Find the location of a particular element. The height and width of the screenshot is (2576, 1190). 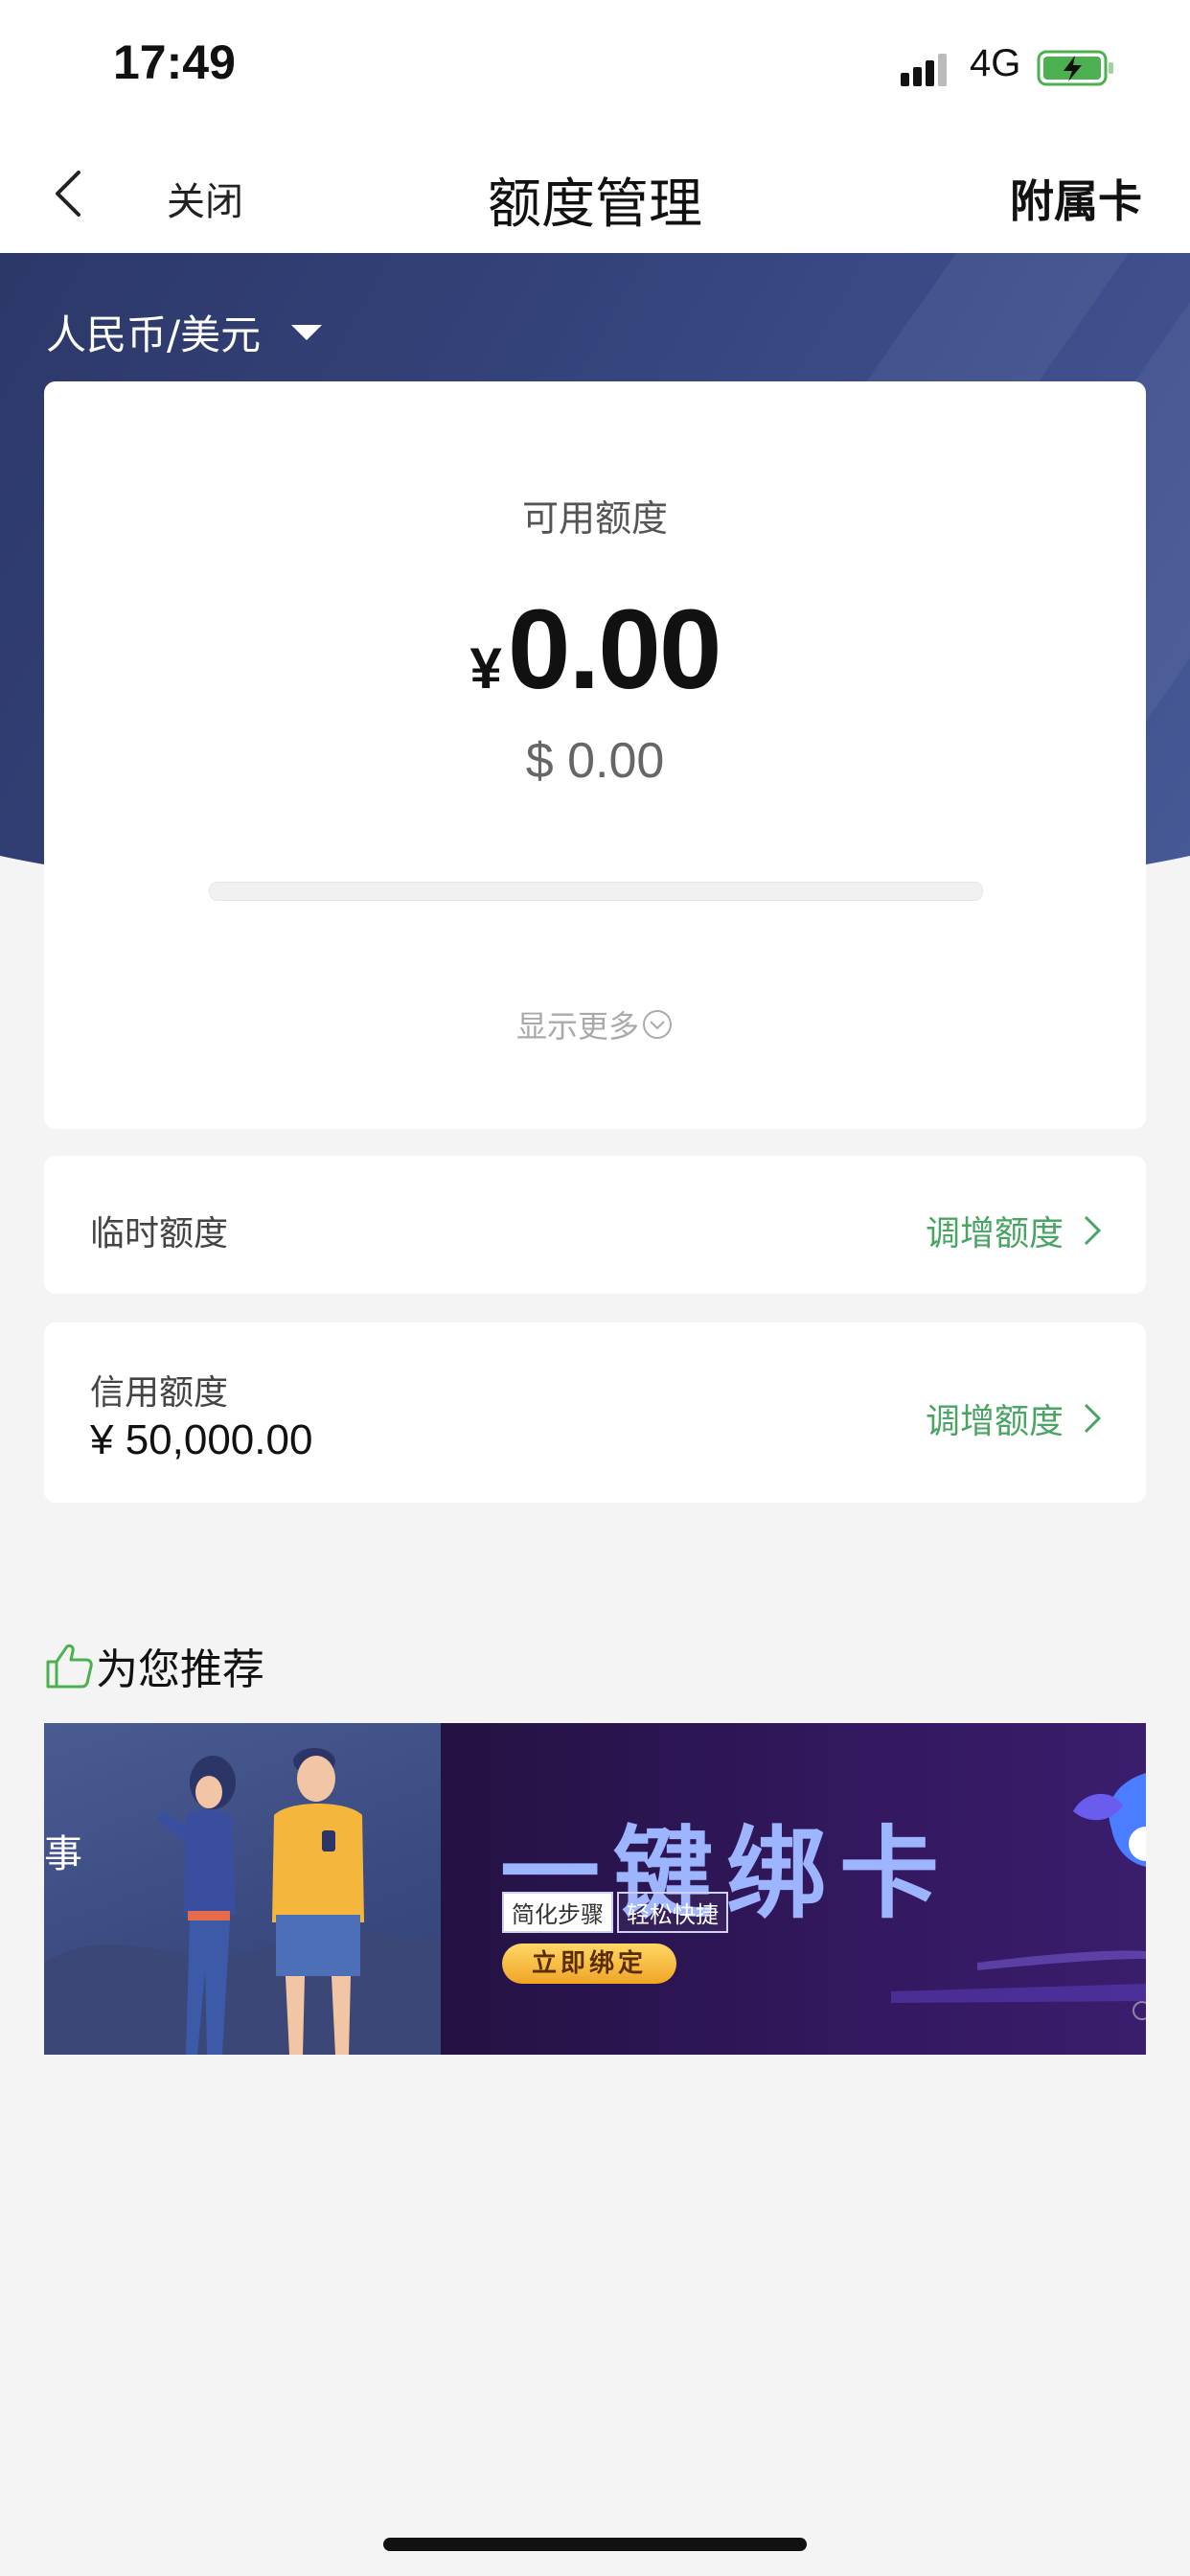

increase-temporary-limit-link: 调增额度 is located at coordinates (1015, 1230).